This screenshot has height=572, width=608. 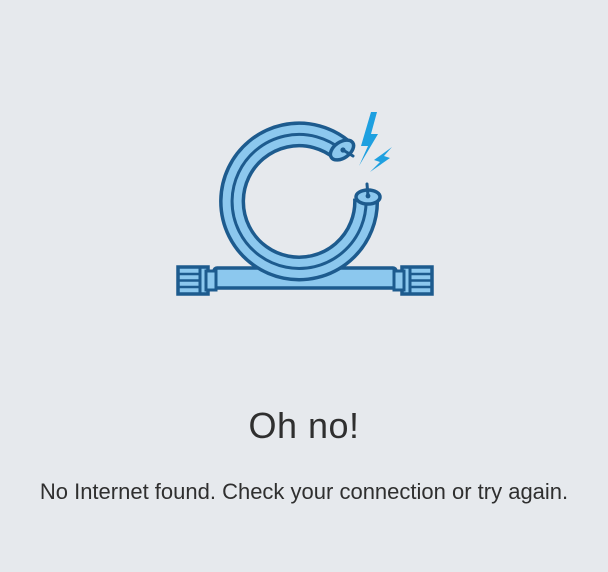 I want to click on unplugged-cable-icon, so click(x=305, y=204).